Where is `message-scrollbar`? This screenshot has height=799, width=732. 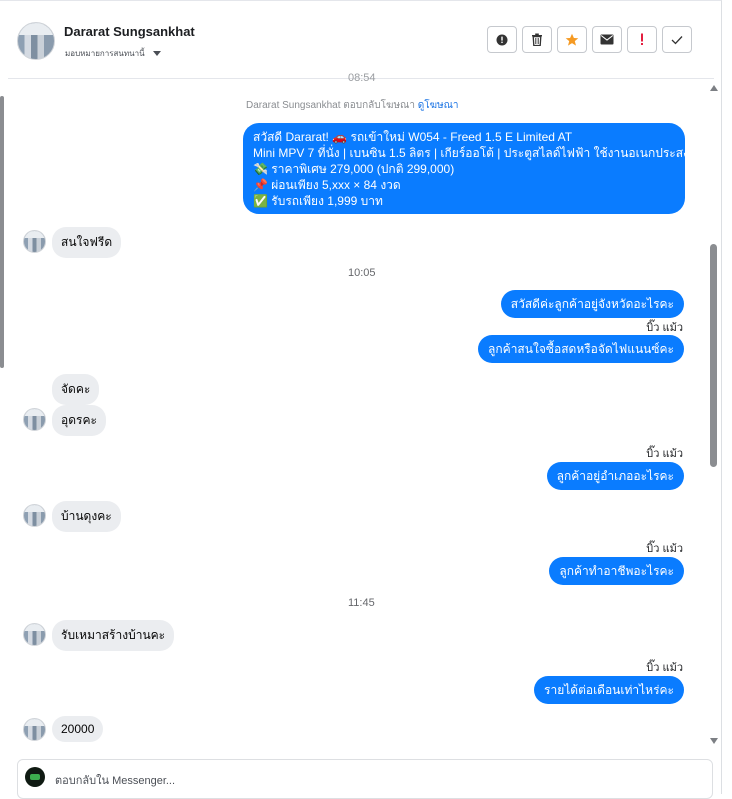
message-scrollbar is located at coordinates (714, 415).